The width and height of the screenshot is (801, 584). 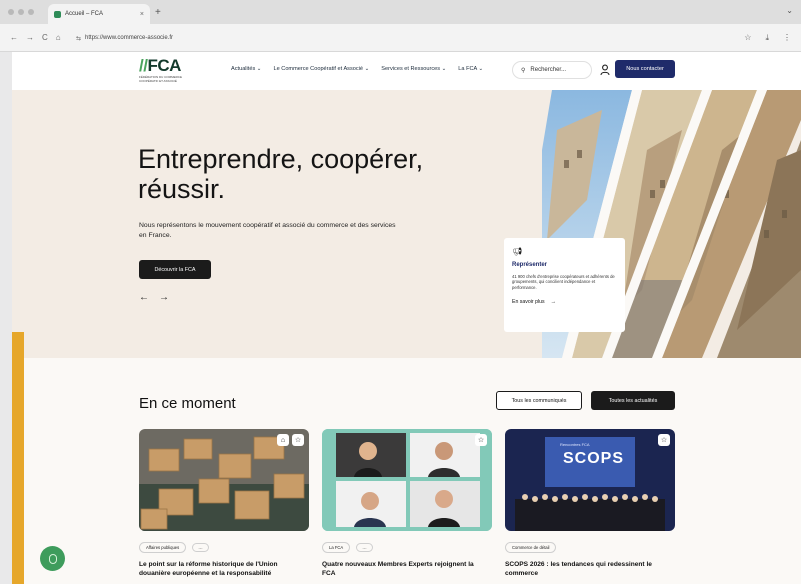 I want to click on hero-title: Entreprendre, coopérer, réussir., so click(x=281, y=174).